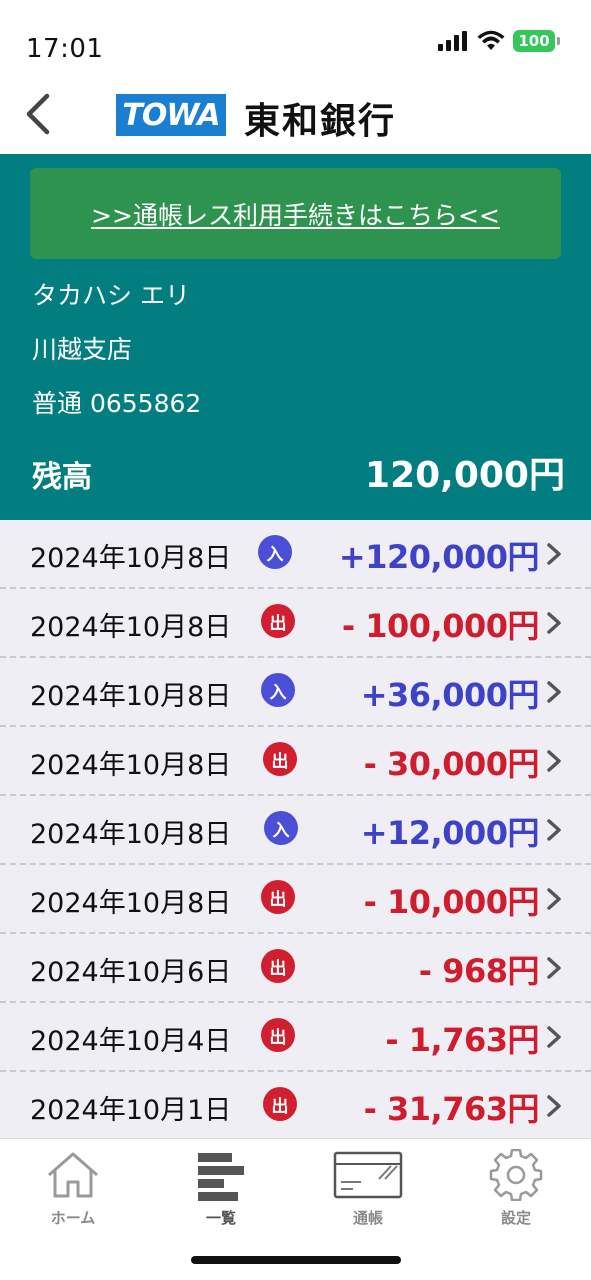  What do you see at coordinates (62, 477) in the screenshot?
I see `balance-label: 残高` at bounding box center [62, 477].